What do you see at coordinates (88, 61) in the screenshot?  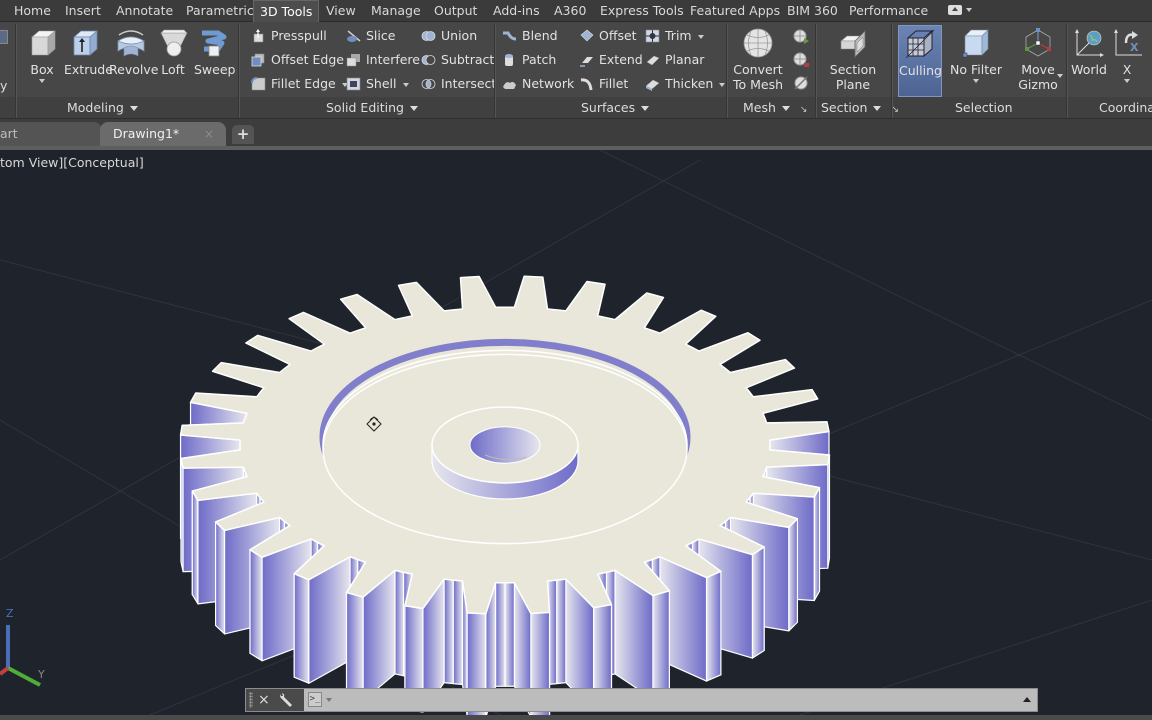 I see `extrude-button: Extrude` at bounding box center [88, 61].